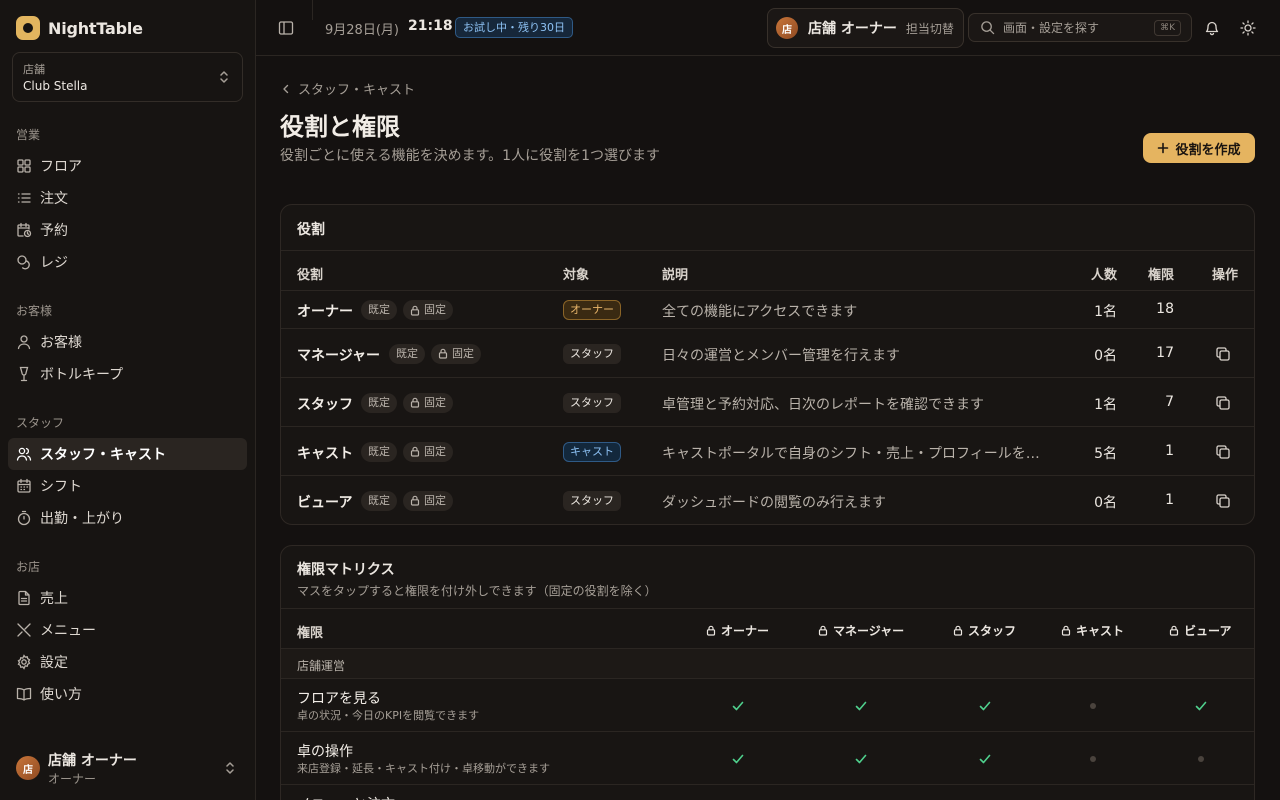 The height and width of the screenshot is (800, 1280). Describe the element at coordinates (127, 230) in the screenshot. I see `sidebar-item-reservations: 予約` at that location.